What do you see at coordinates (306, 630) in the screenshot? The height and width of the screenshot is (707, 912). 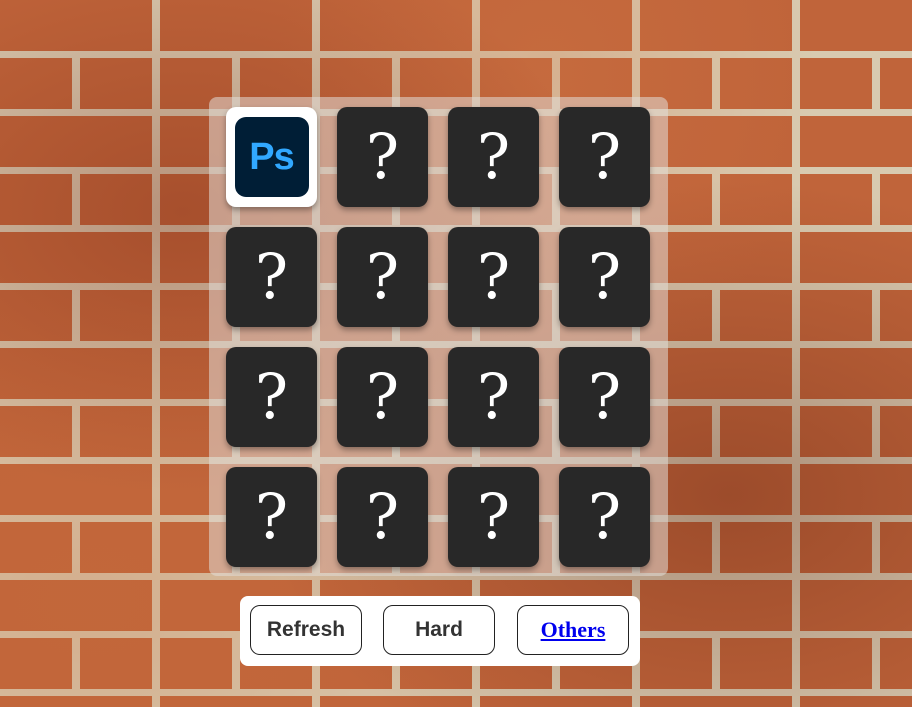 I see `refresh-button: Refresh` at bounding box center [306, 630].